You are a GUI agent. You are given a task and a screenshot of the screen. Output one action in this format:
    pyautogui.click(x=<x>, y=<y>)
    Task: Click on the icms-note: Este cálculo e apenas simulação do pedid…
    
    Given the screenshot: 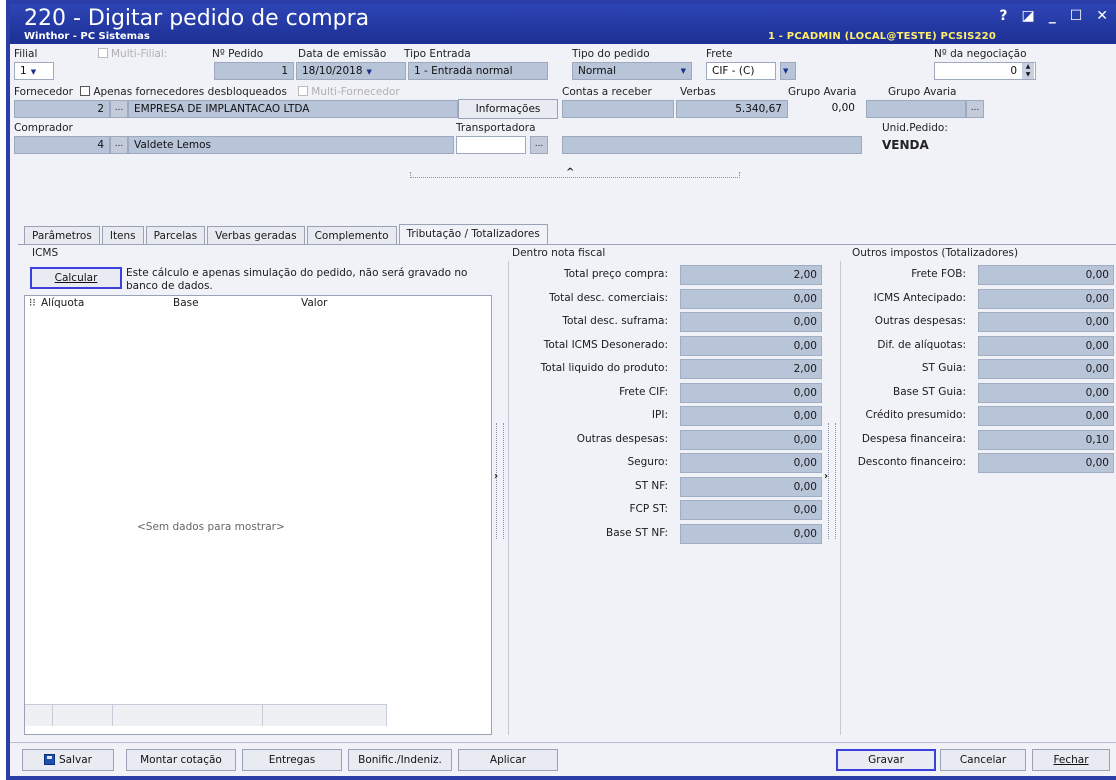 What is the action you would take?
    pyautogui.click(x=297, y=279)
    